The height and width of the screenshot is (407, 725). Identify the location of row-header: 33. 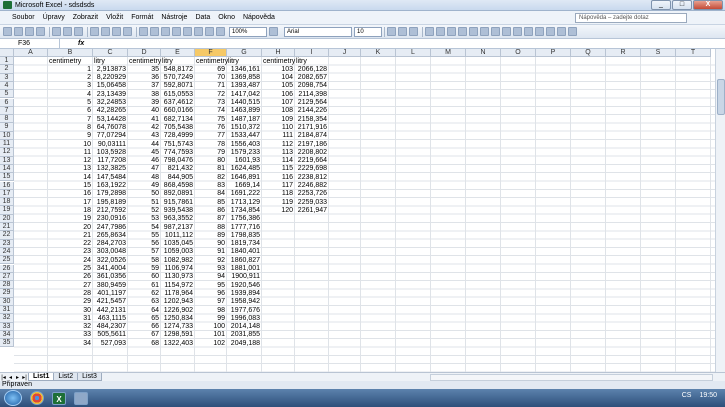
(7, 326).